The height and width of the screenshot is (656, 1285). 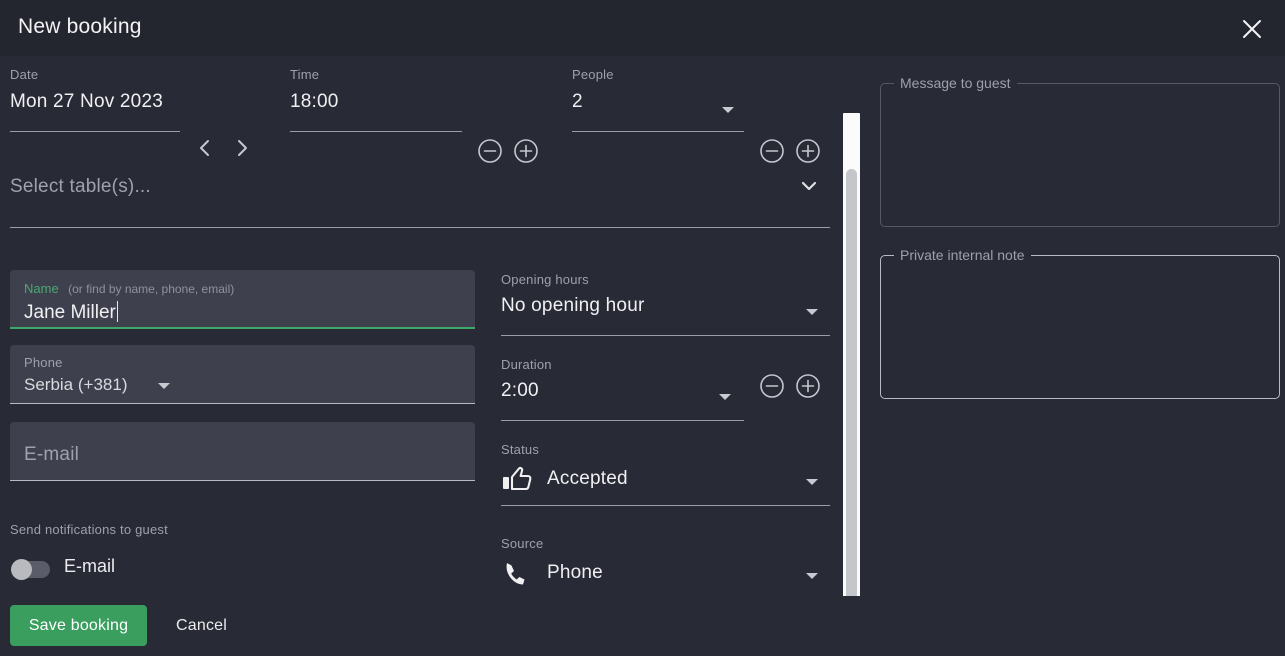 I want to click on duration-label: Duration, so click(x=526, y=364).